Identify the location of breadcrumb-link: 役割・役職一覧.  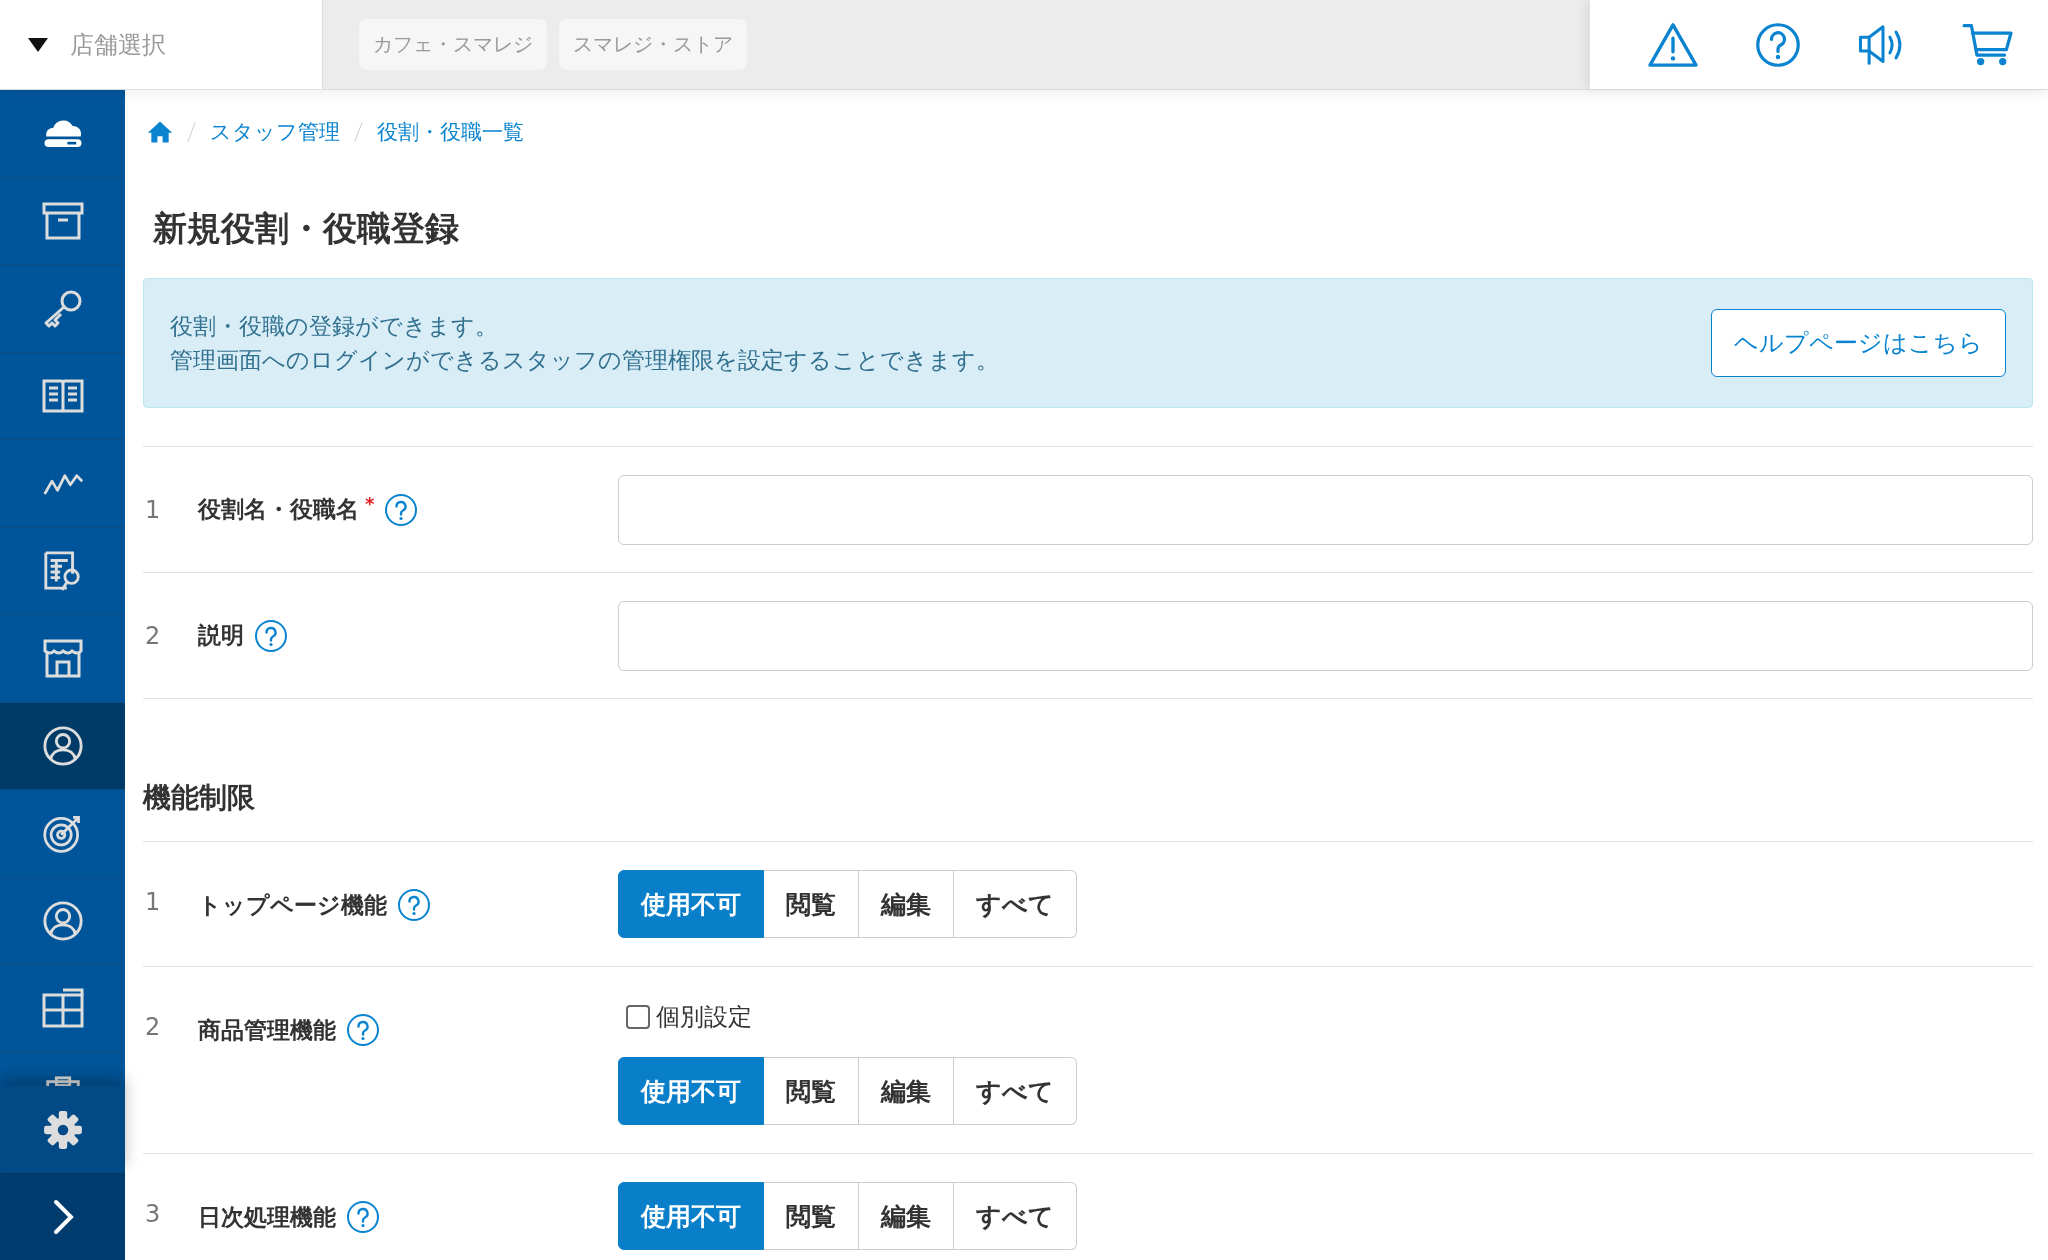
(450, 132).